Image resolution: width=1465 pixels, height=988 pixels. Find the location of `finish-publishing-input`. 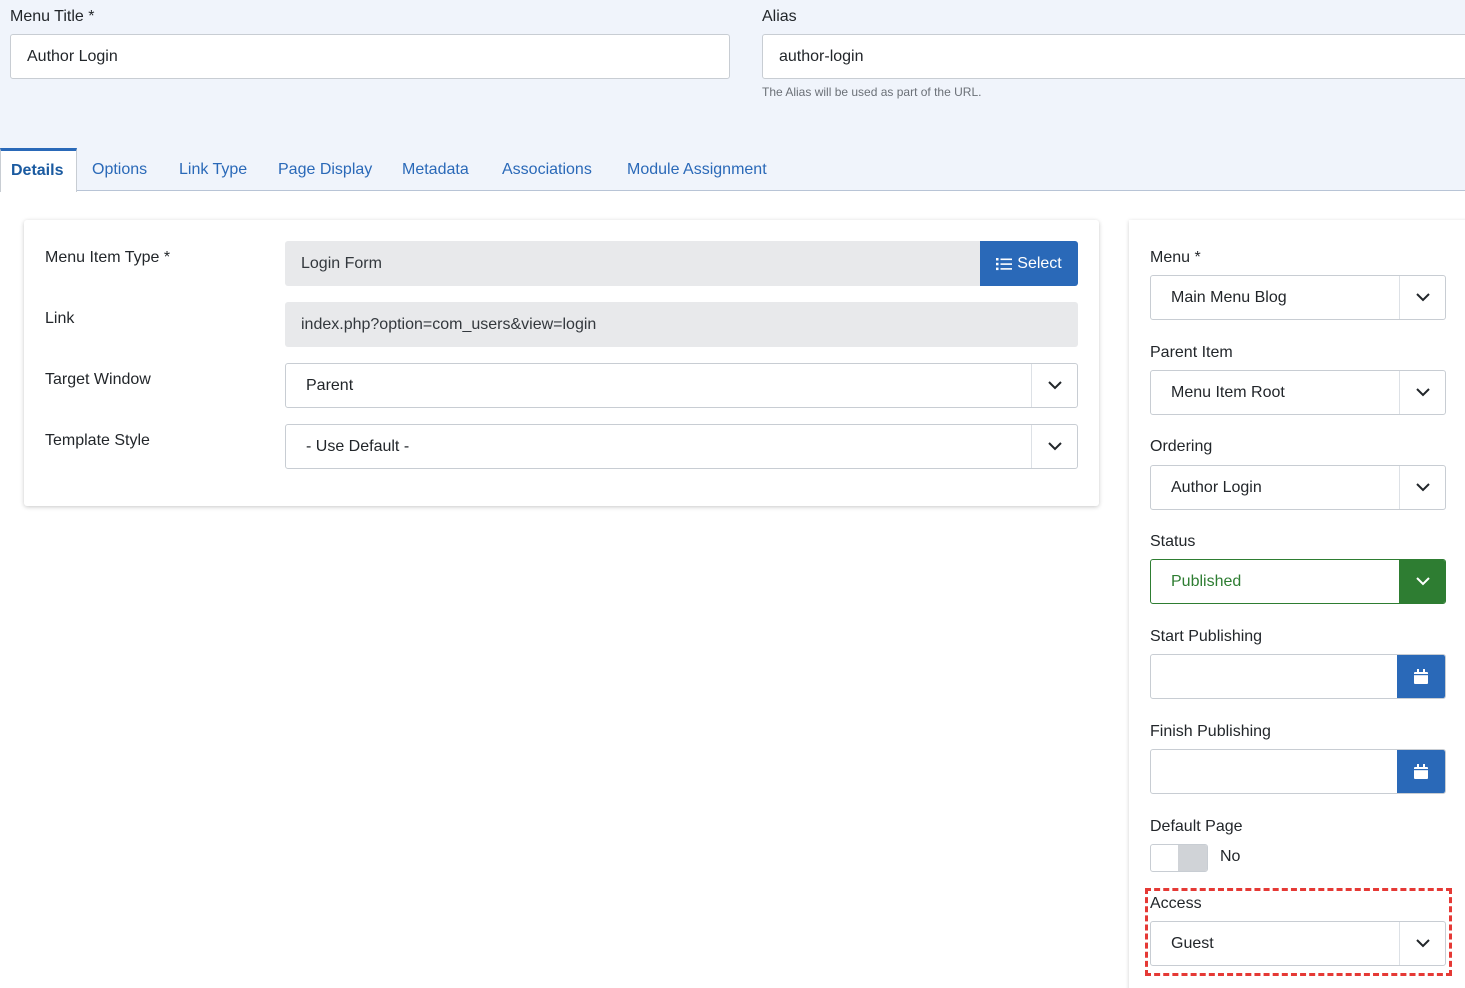

finish-publishing-input is located at coordinates (1298, 771).